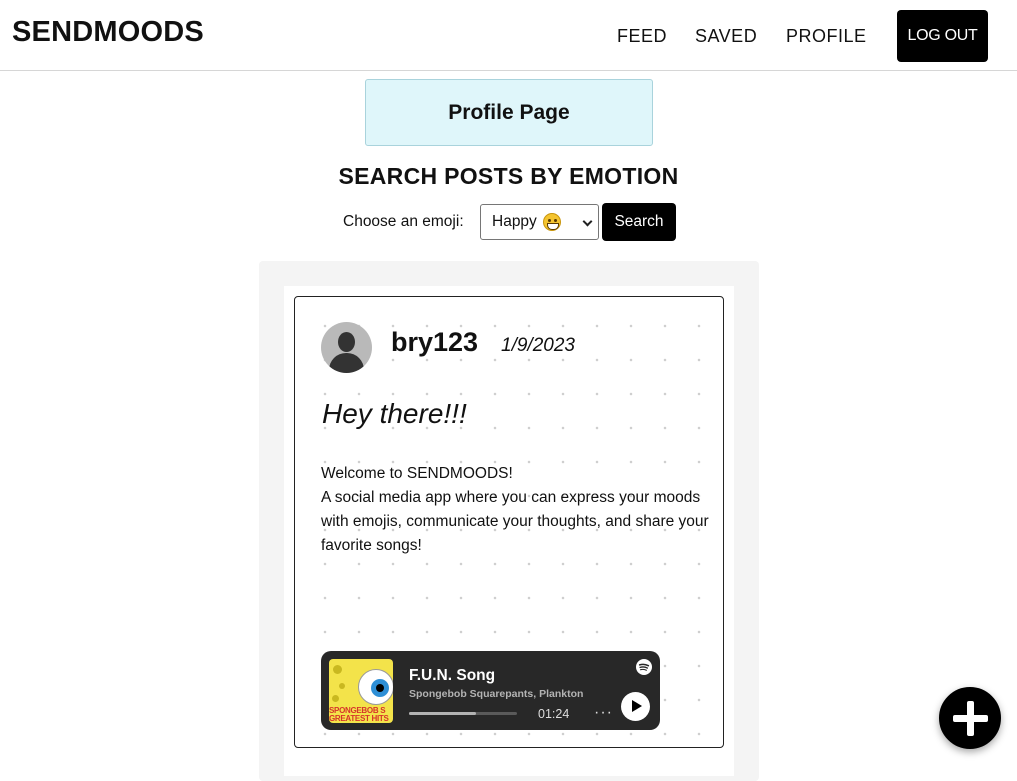  Describe the element at coordinates (514, 221) in the screenshot. I see `emoji-select-value: Happy` at that location.